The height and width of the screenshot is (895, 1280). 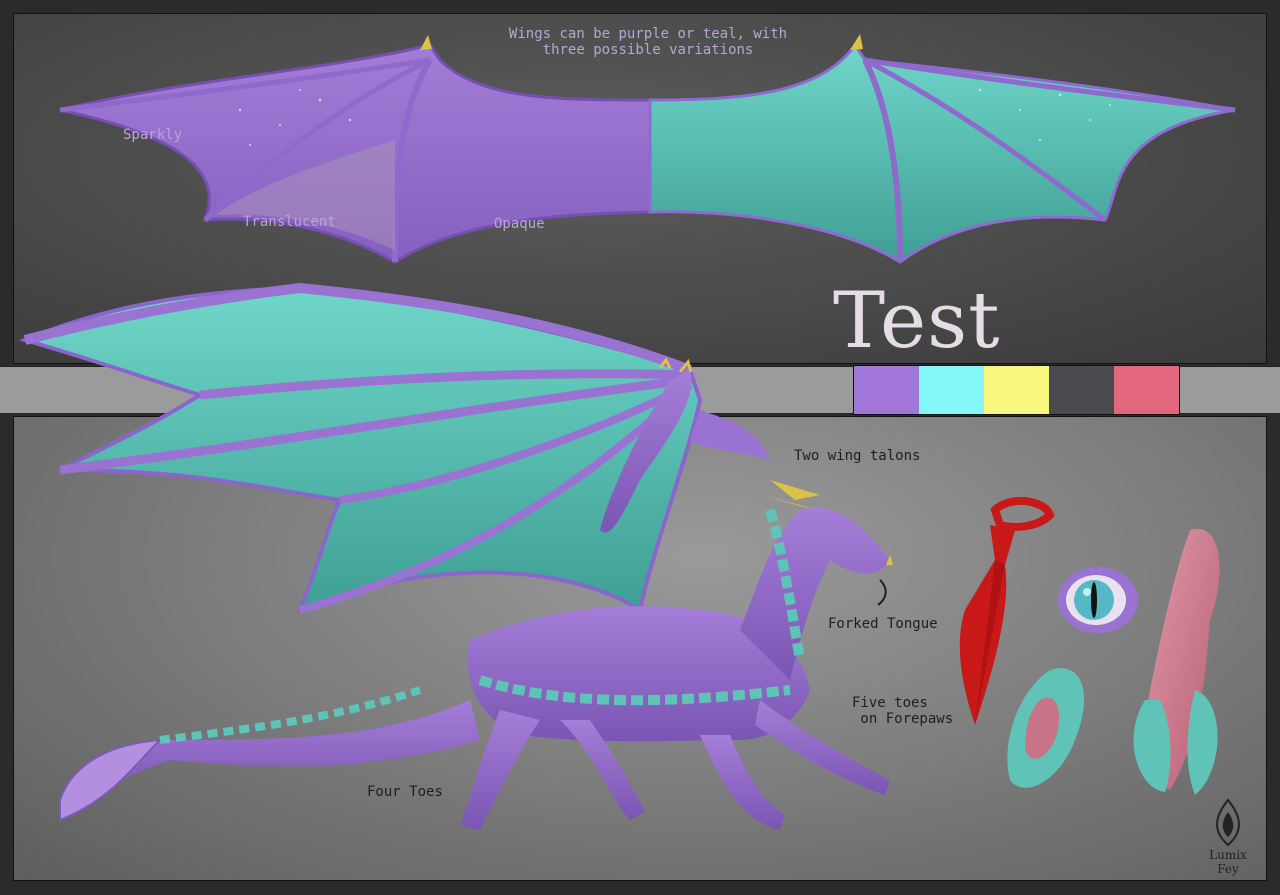 What do you see at coordinates (1098, 600) in the screenshot?
I see `eye-illustration` at bounding box center [1098, 600].